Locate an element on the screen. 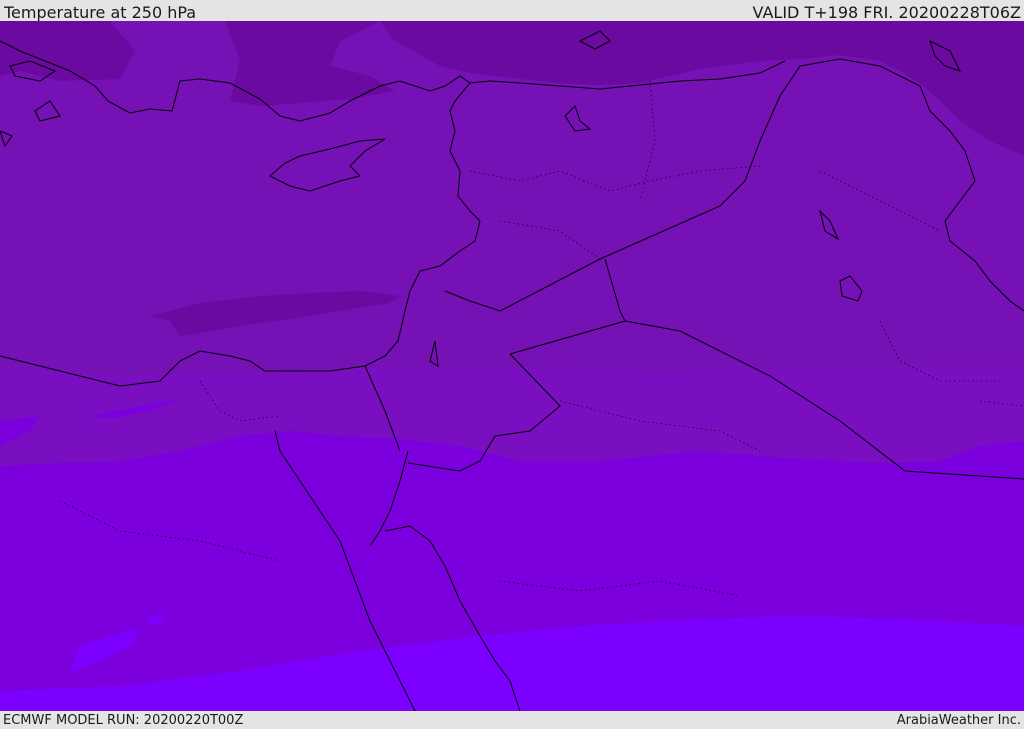  model-run-label: ECMWF MODEL RUN: 20200220T00Z is located at coordinates (123, 720).